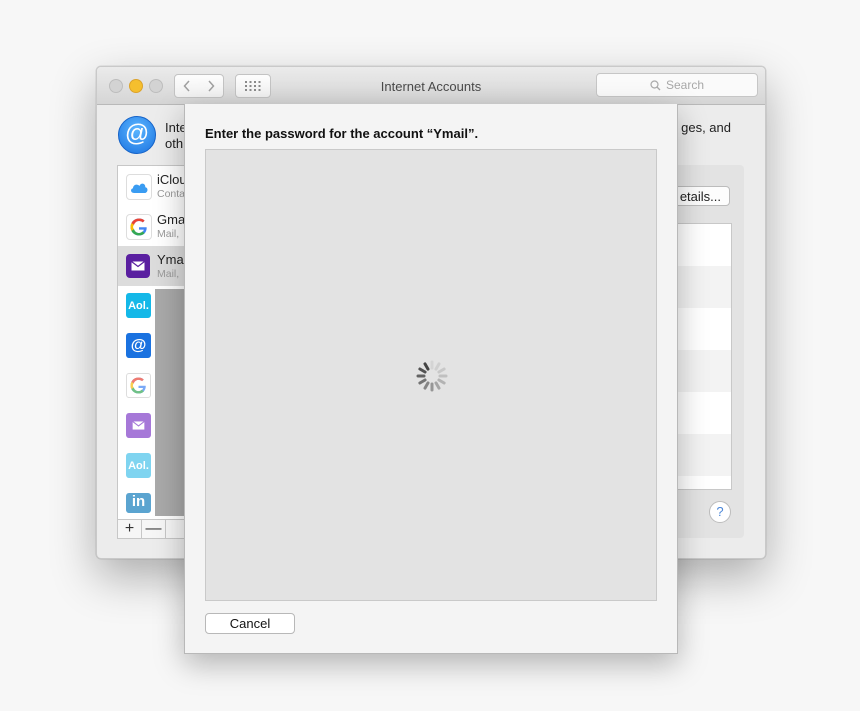 Image resolution: width=860 pixels, height=711 pixels. Describe the element at coordinates (138, 385) in the screenshot. I see `google-provider-icon` at that location.